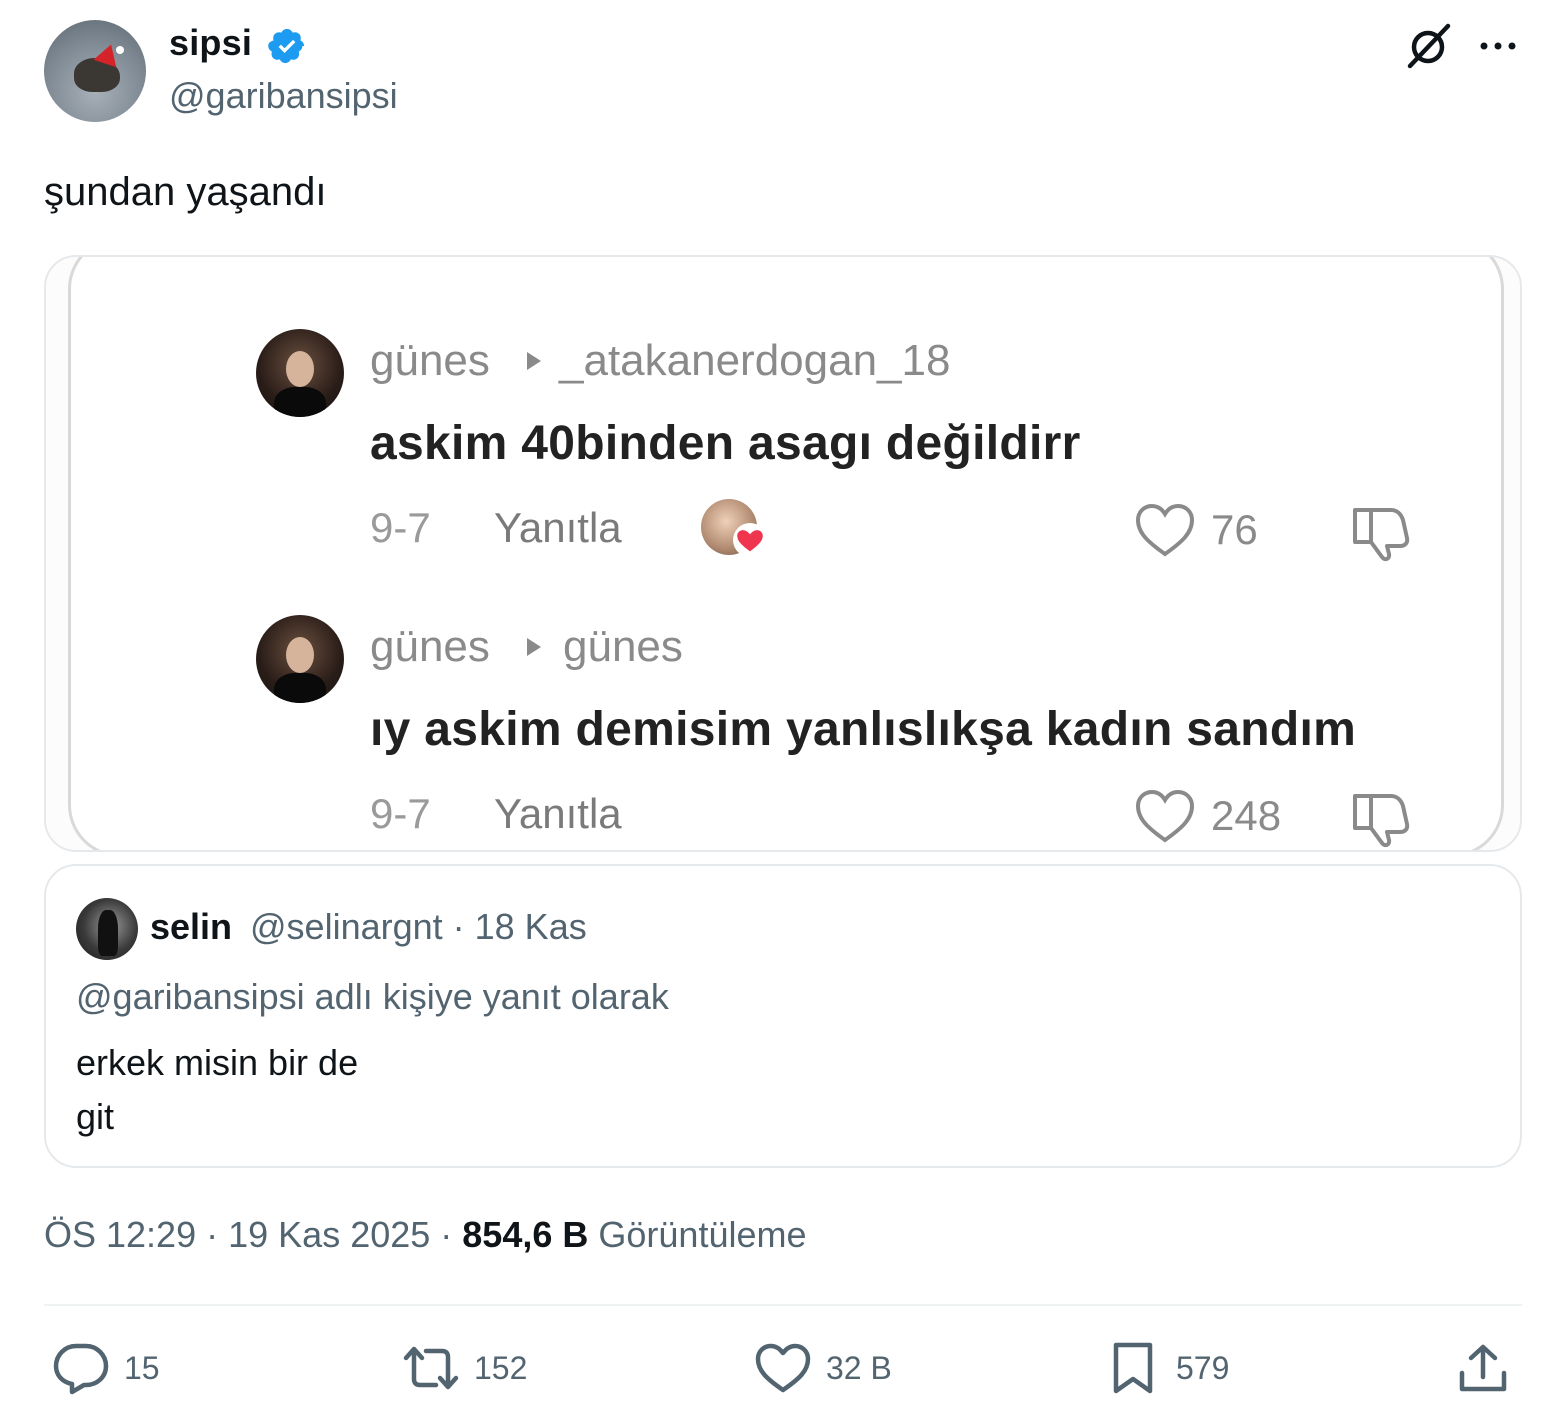 The image size is (1546, 1408). I want to click on quoted-display-name: selin, so click(191, 926).